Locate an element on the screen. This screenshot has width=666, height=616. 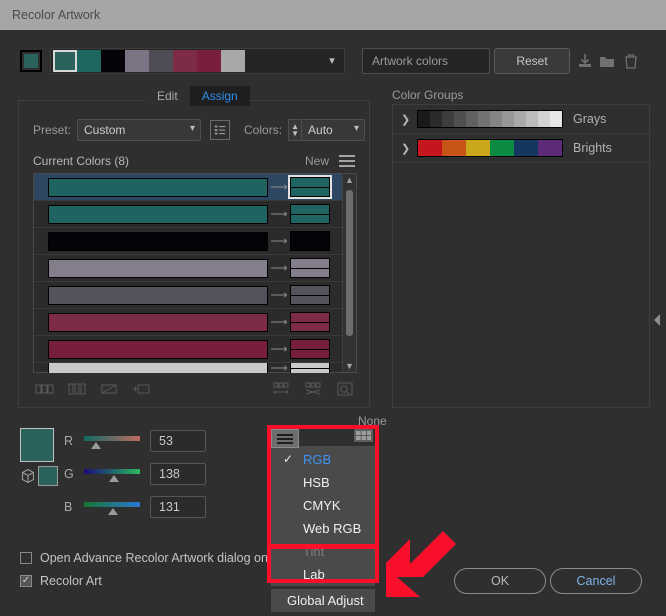
menu-item-web-rgb: Web RGB is located at coordinates (323, 528).